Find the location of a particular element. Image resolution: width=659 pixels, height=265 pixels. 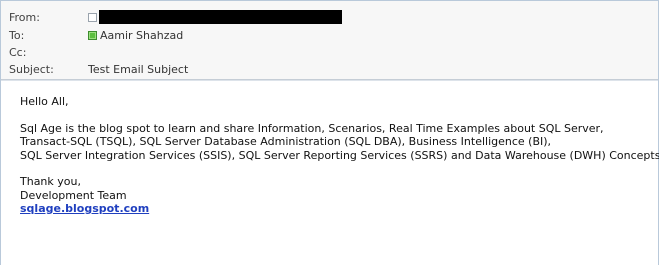

redacted-sender is located at coordinates (220, 17).